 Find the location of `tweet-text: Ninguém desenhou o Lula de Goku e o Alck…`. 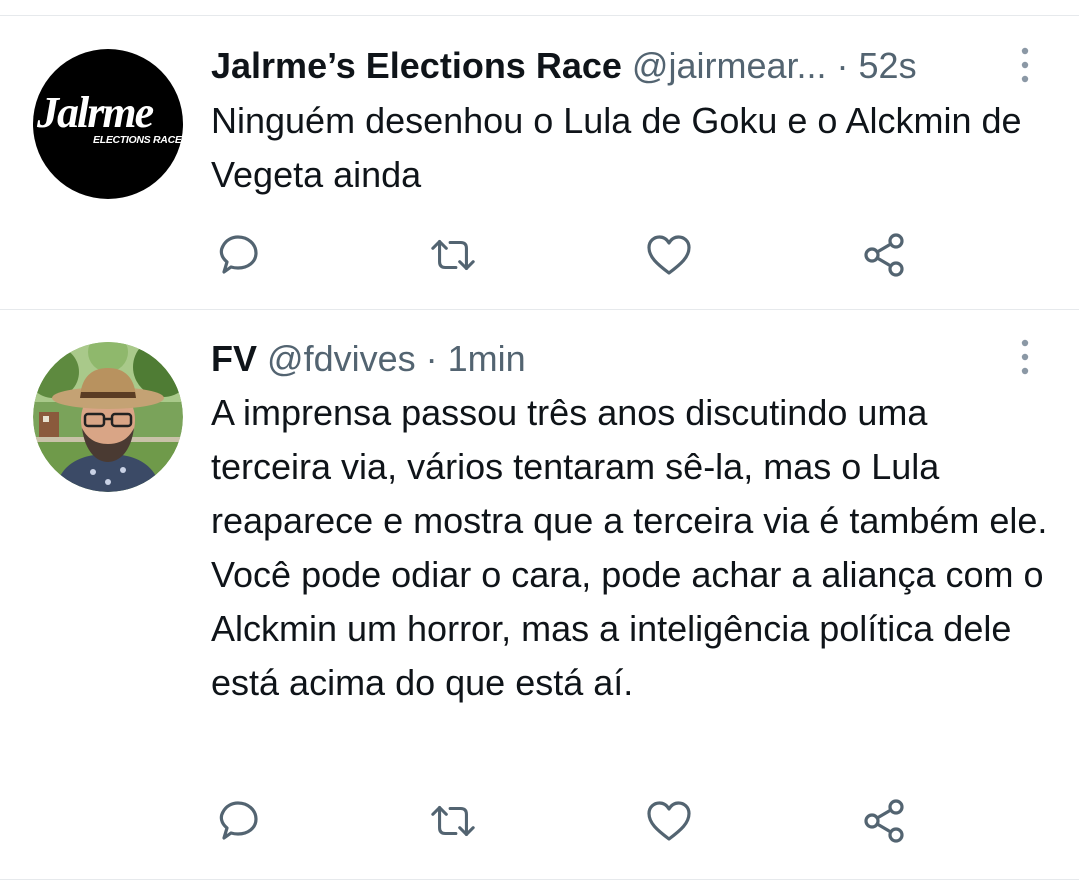

tweet-text: Ninguém desenhou o Lula de Goku e o Alck… is located at coordinates (616, 147).